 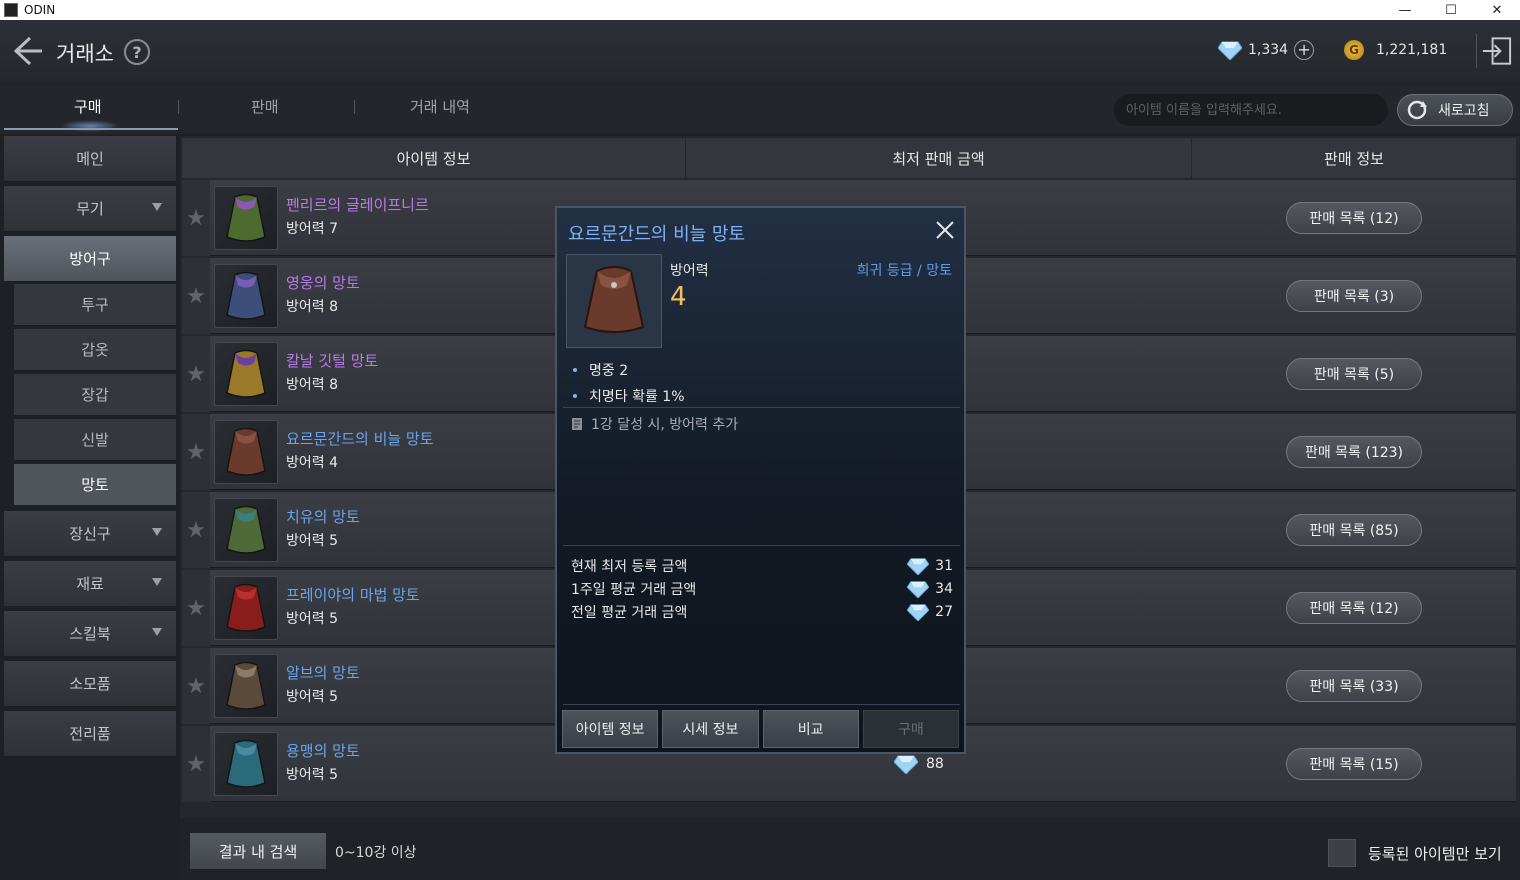 What do you see at coordinates (95, 305) in the screenshot?
I see `sidebar-subitem-helmet: 투구` at bounding box center [95, 305].